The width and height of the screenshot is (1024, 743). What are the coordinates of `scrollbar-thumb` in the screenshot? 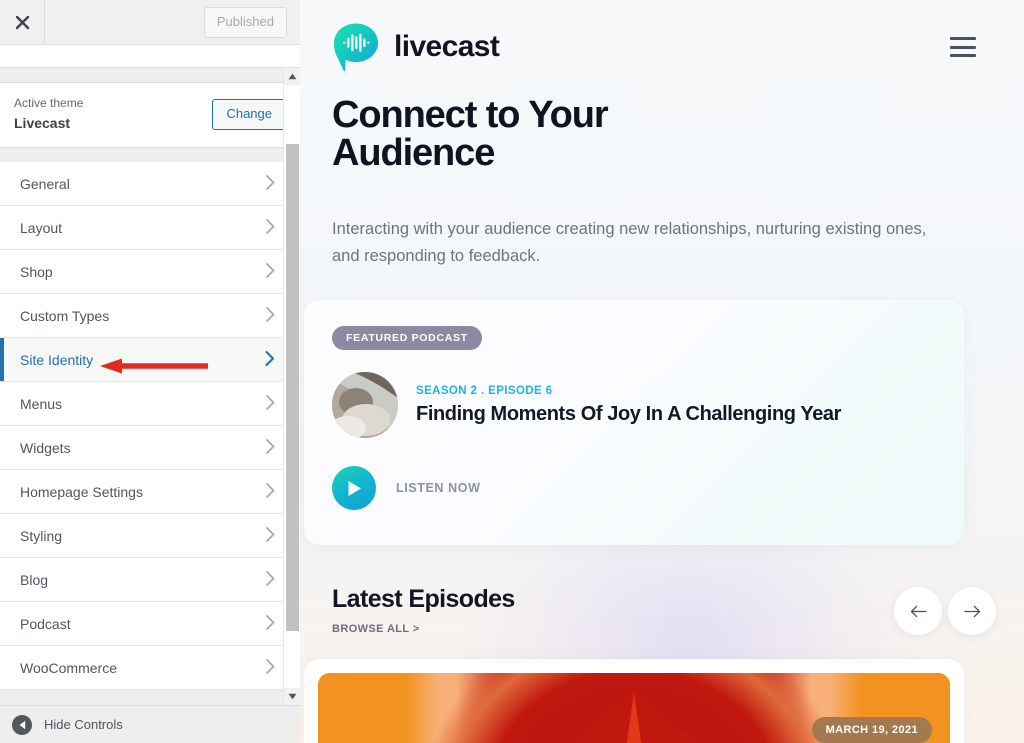 It's located at (292, 387).